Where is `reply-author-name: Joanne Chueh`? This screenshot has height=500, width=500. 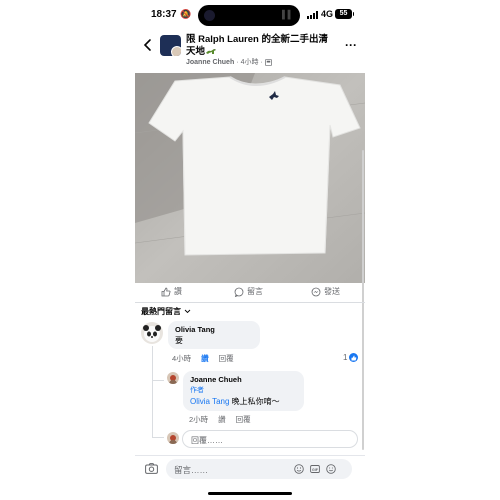 reply-author-name: Joanne Chueh is located at coordinates (243, 379).